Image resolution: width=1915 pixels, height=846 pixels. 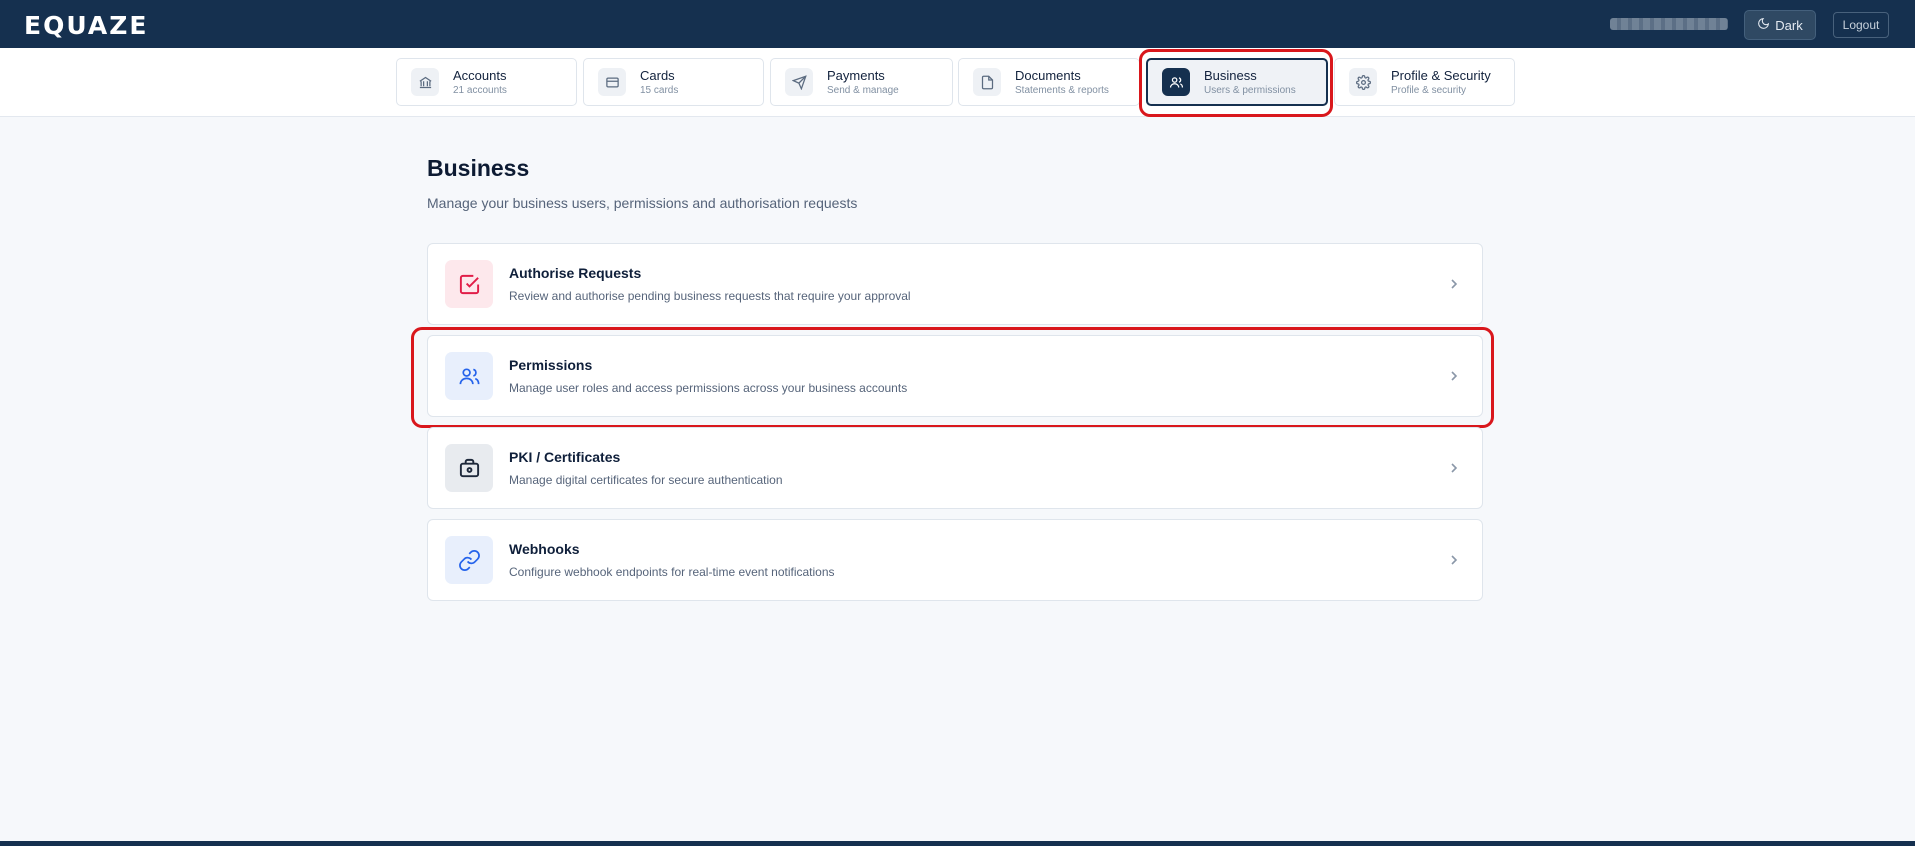 What do you see at coordinates (957, 24) in the screenshot?
I see `top-bar: EQUAZE Dark Logout` at bounding box center [957, 24].